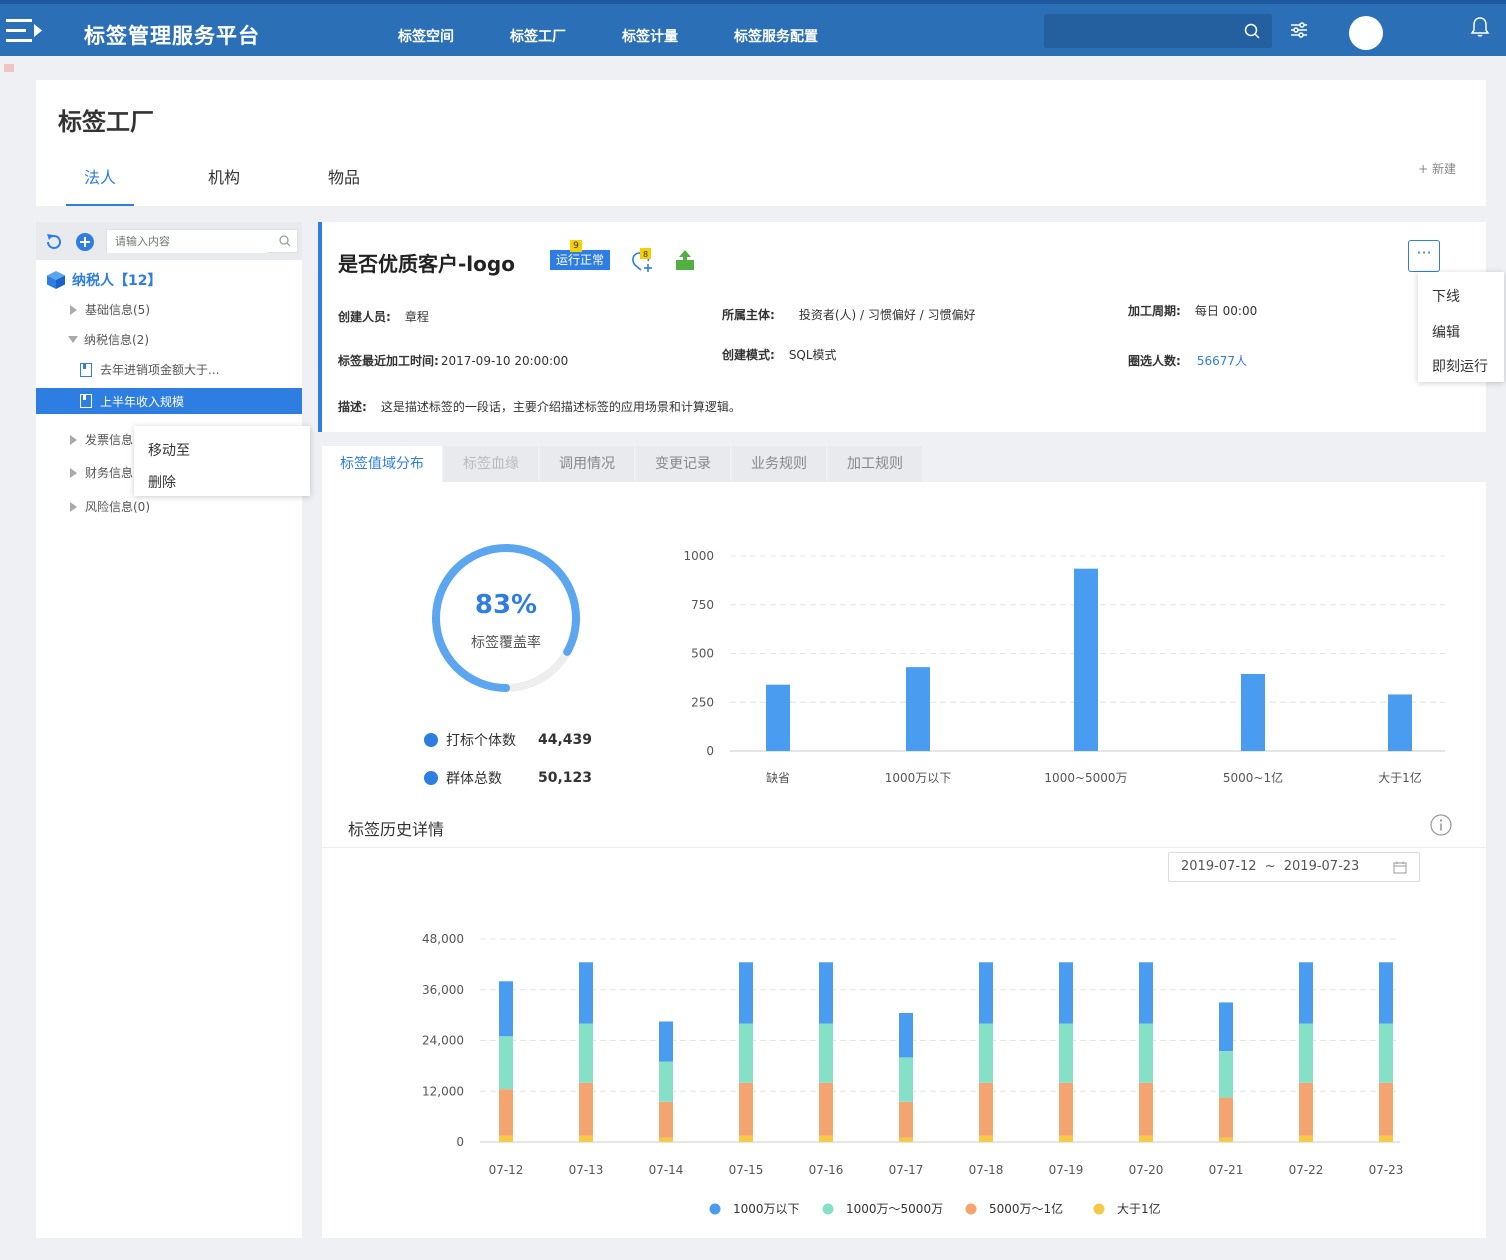 This screenshot has width=1506, height=1260. I want to click on sidebar-toolbar, so click(169, 241).